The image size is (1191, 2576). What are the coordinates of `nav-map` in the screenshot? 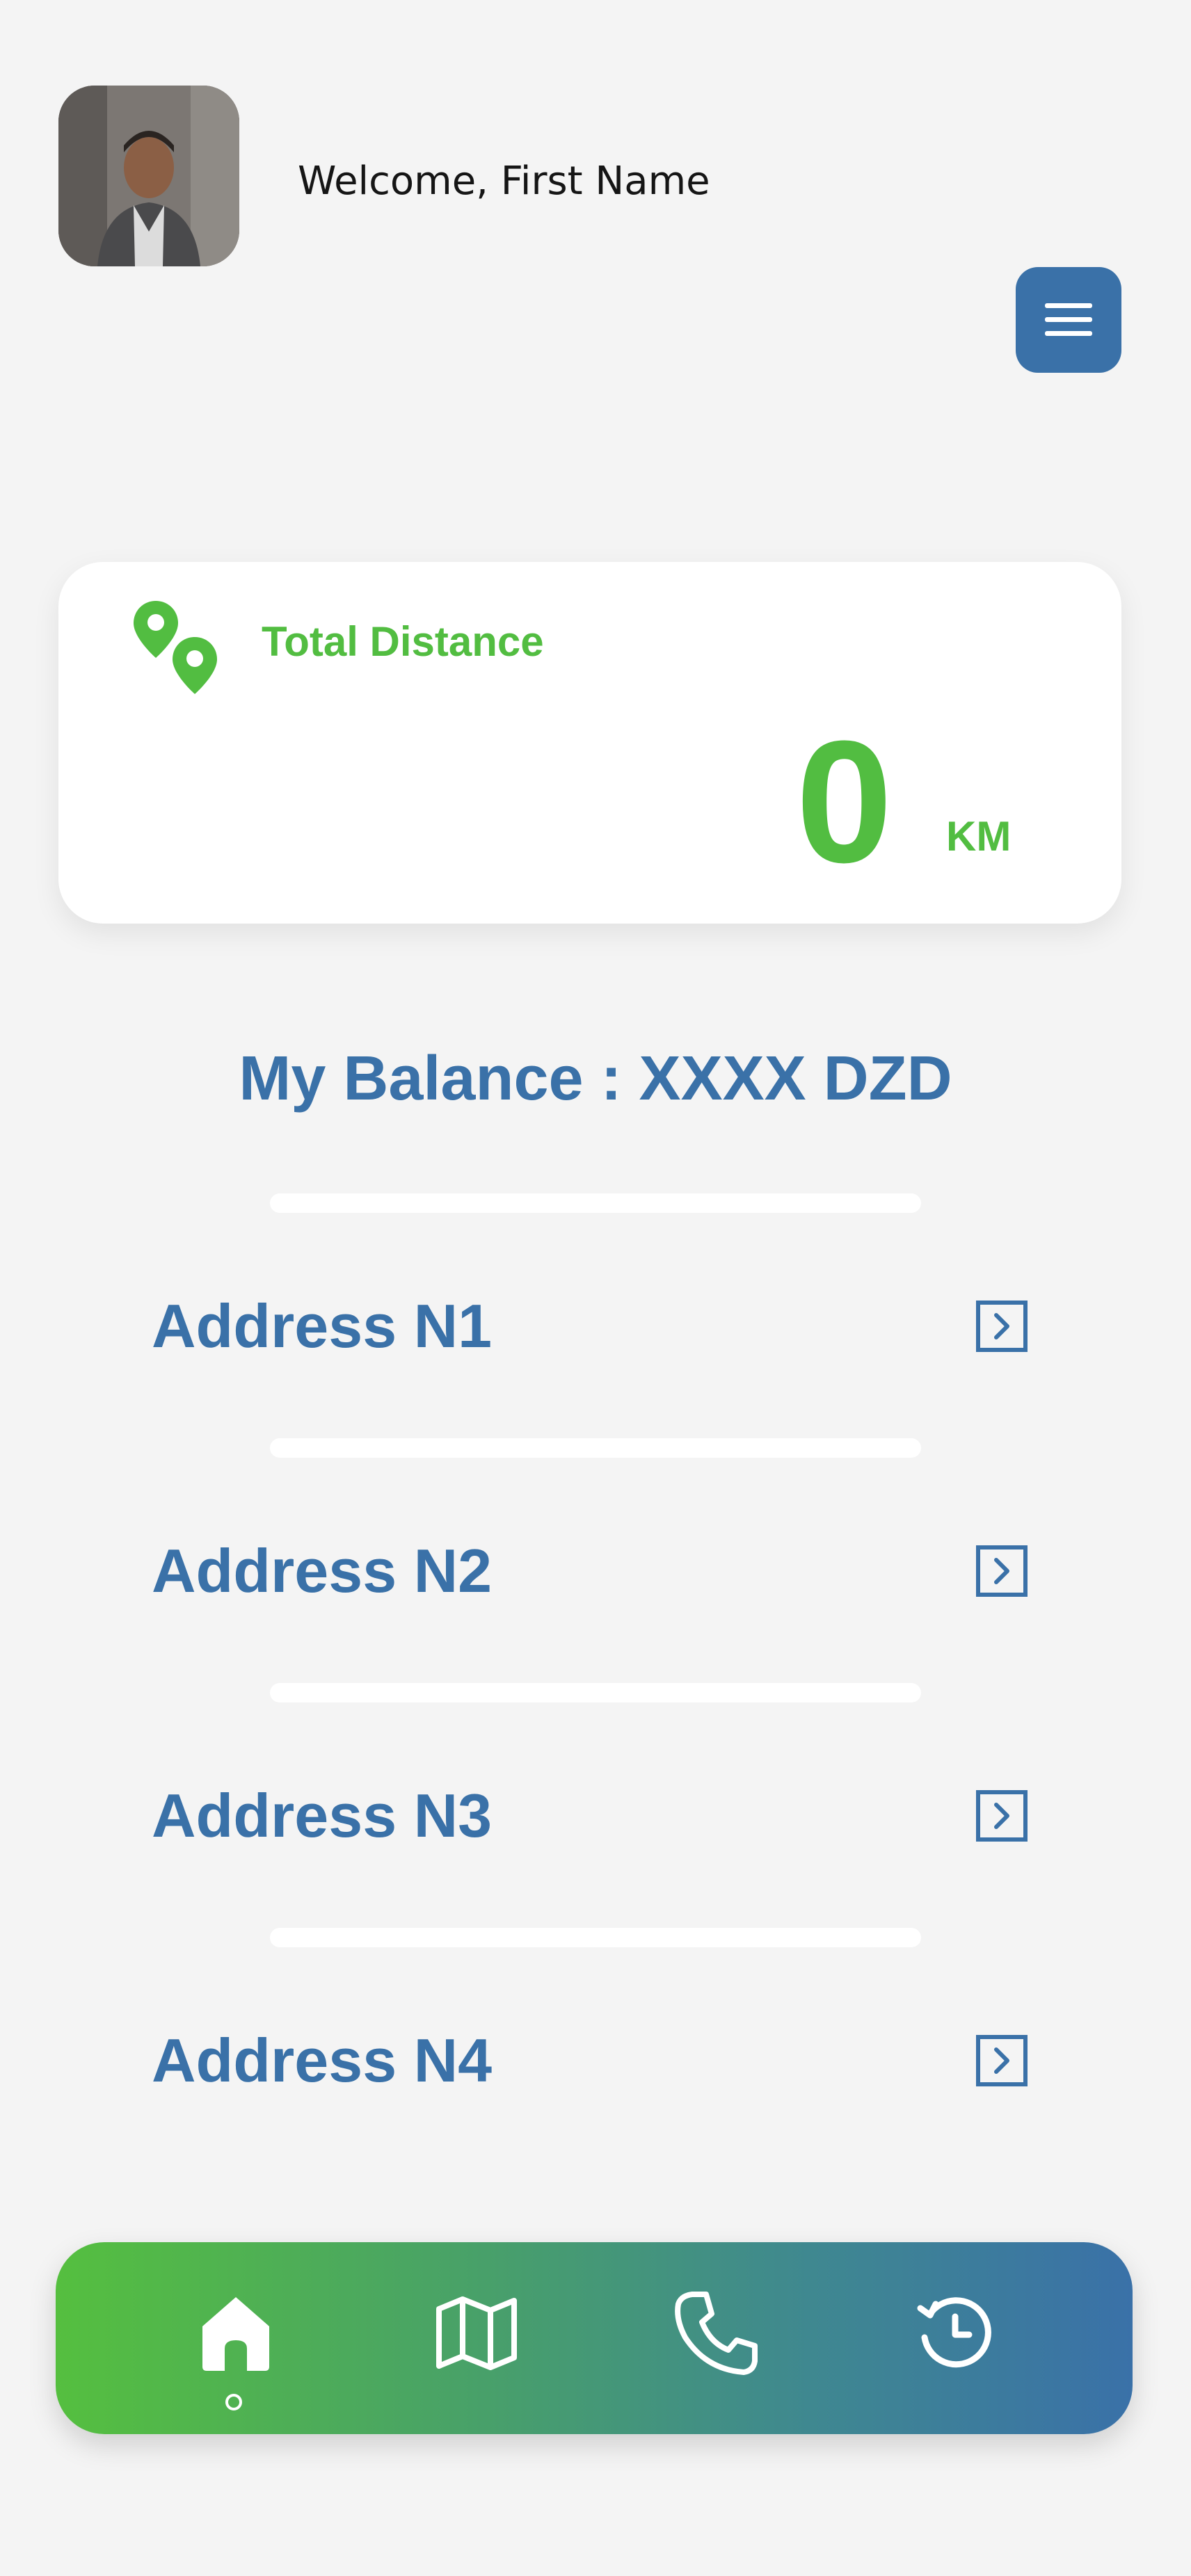 It's located at (476, 2333).